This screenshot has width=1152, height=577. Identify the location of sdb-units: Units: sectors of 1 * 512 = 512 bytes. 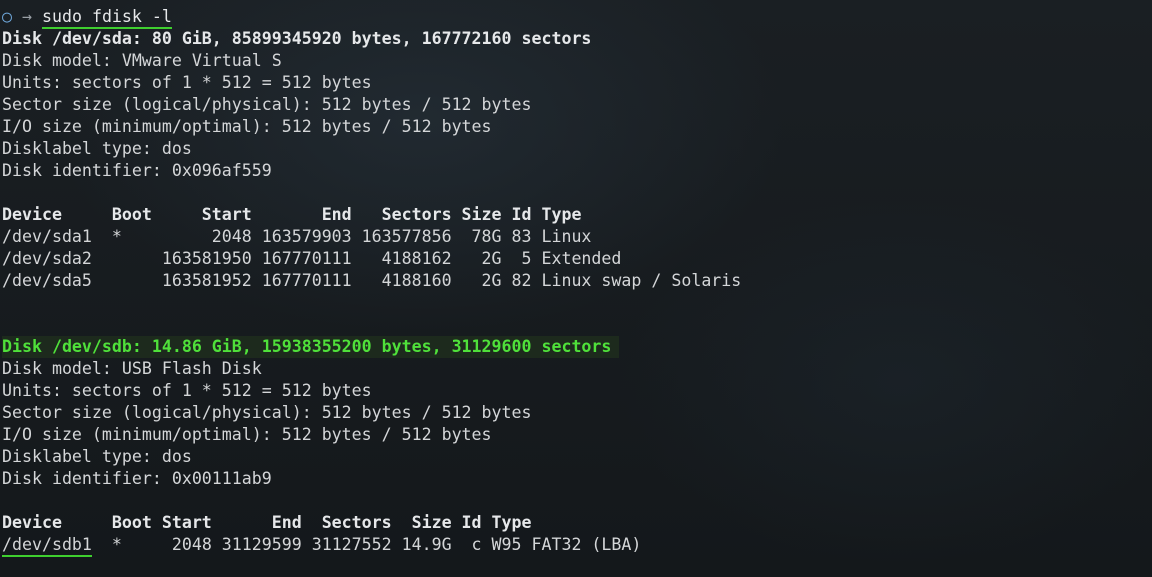
(187, 390).